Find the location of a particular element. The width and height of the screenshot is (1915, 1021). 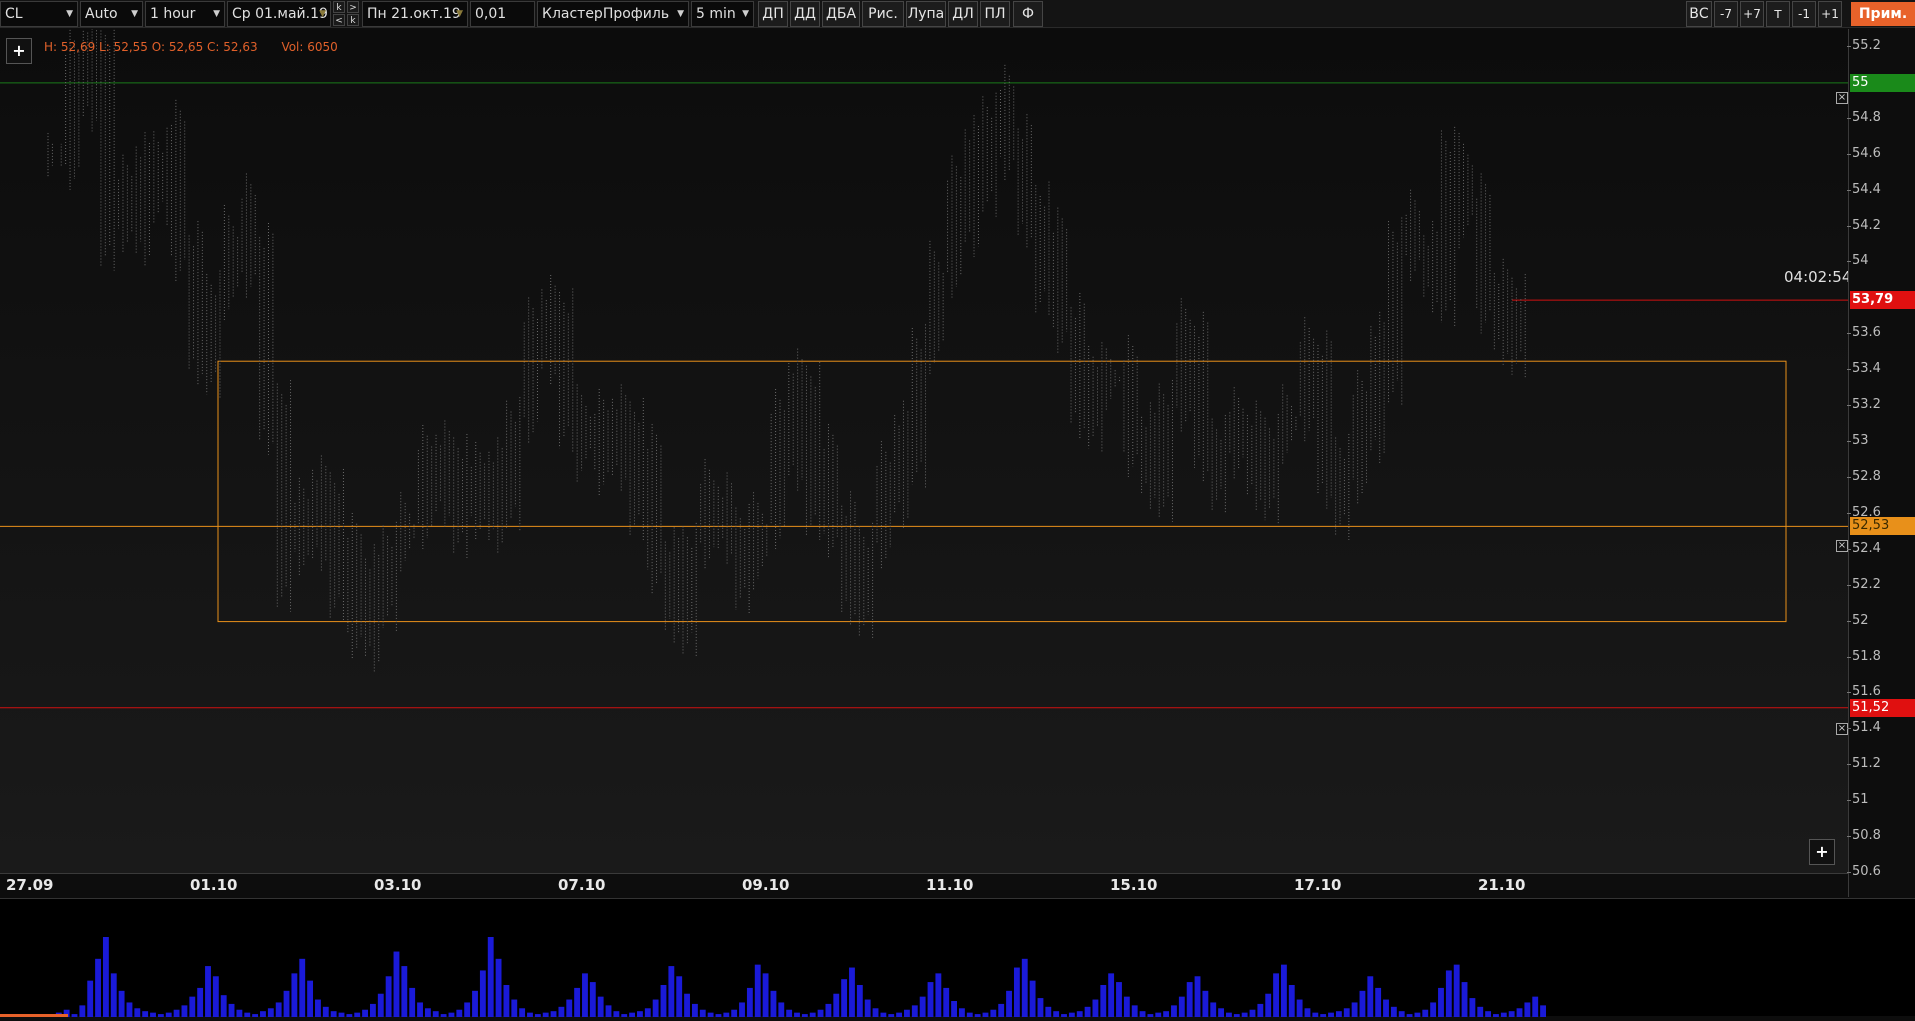

date-to-picker: Пн 21.окт.19 ▼ is located at coordinates (415, 14).